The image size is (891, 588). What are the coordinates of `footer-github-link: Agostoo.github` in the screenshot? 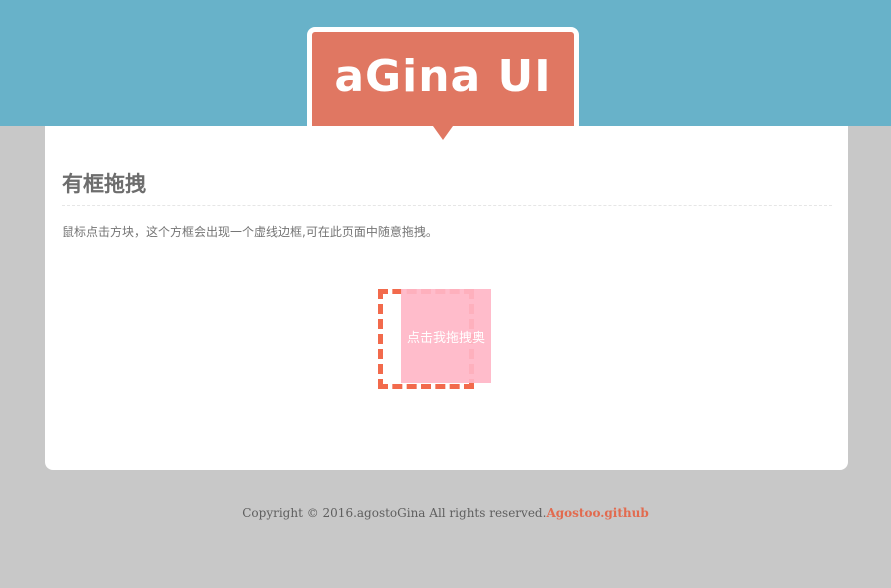 It's located at (597, 513).